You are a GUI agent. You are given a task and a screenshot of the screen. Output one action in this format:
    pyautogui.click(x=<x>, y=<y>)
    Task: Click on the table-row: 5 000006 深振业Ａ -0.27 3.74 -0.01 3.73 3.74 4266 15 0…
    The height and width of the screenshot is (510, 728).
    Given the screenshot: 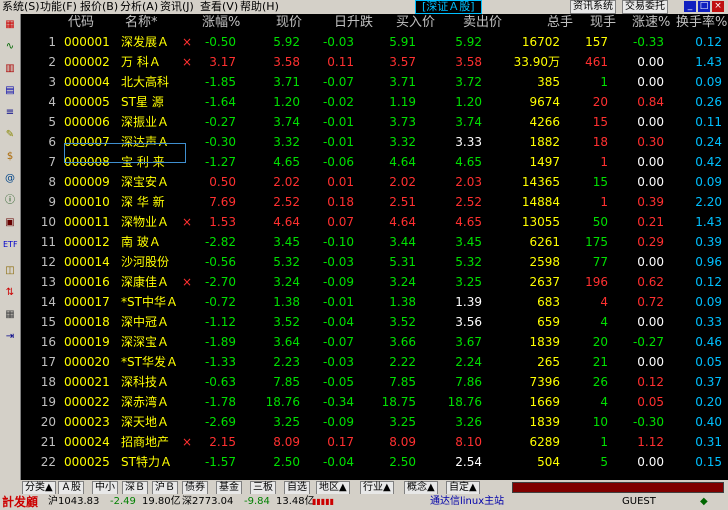 What is the action you would take?
    pyautogui.click(x=374, y=122)
    